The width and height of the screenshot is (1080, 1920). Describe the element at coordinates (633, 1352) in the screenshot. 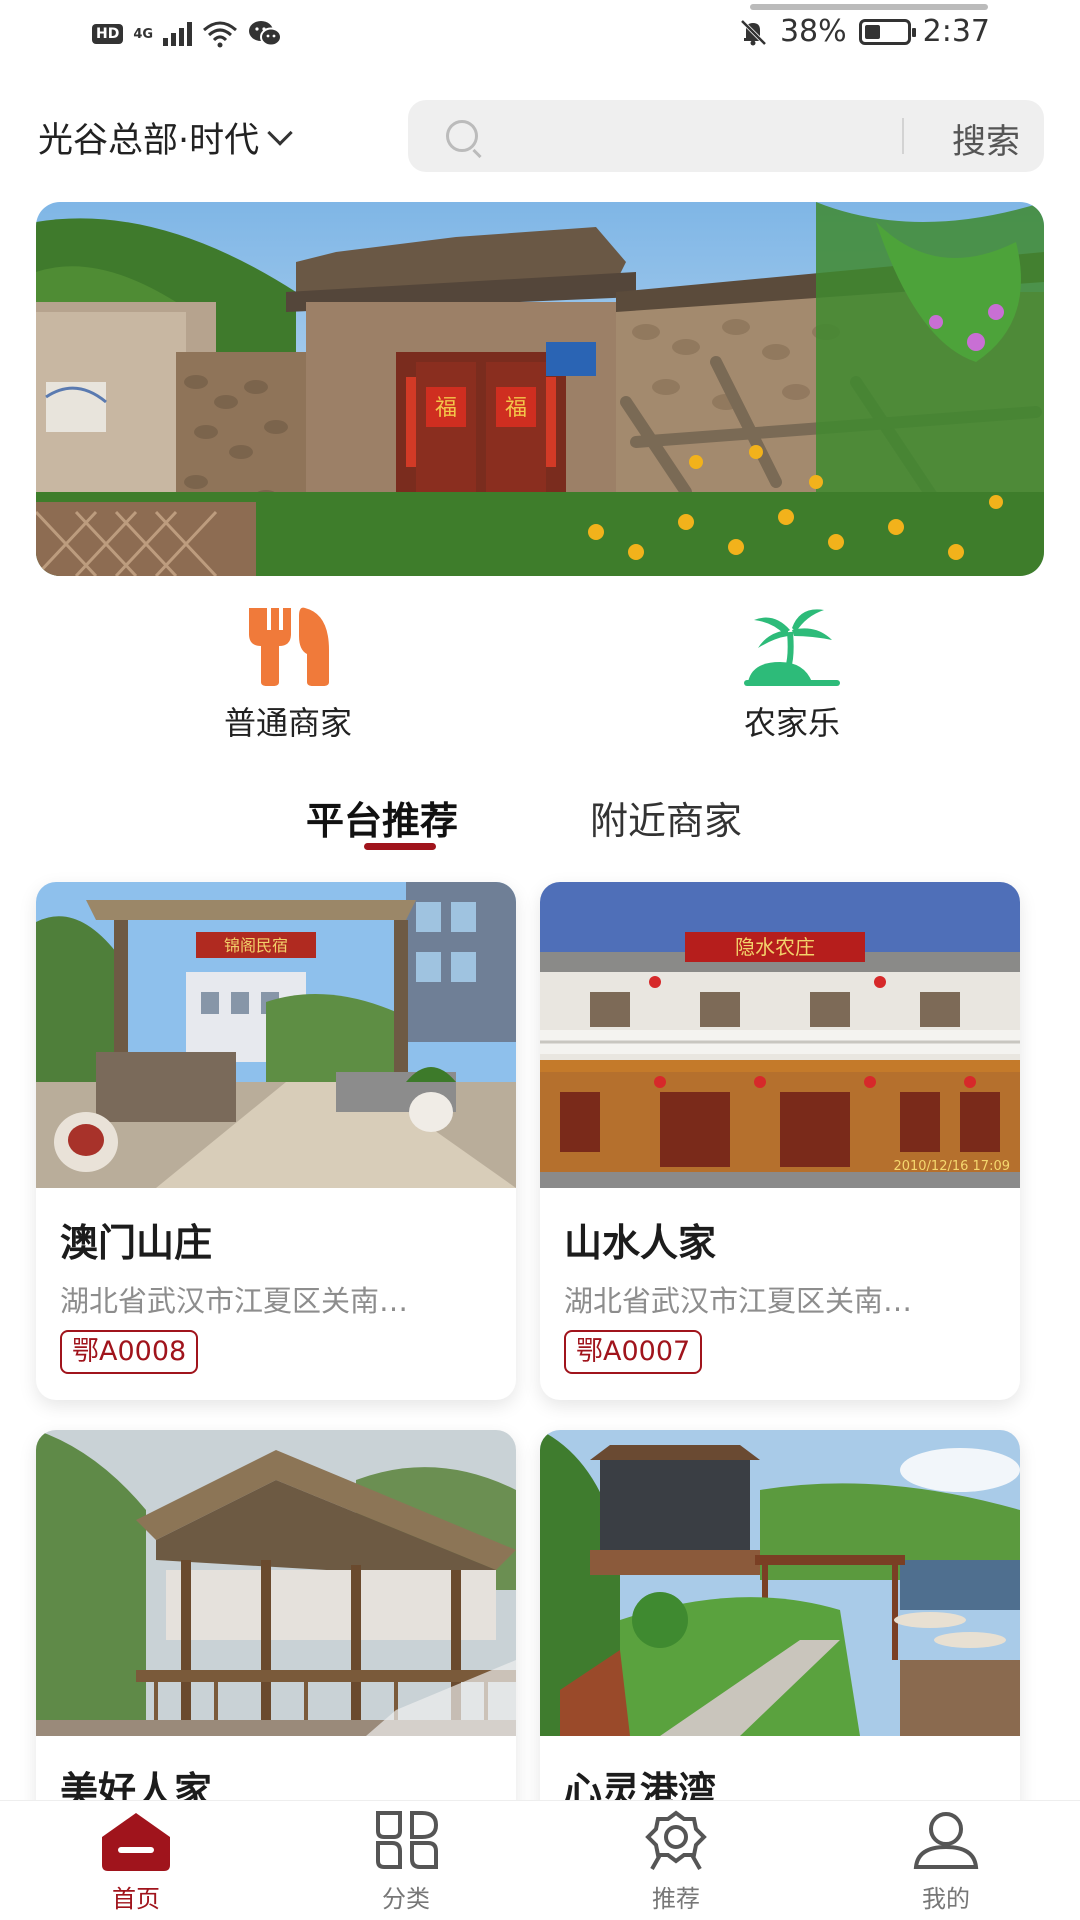

I see `merchant-code-badge: 鄂A0007` at that location.